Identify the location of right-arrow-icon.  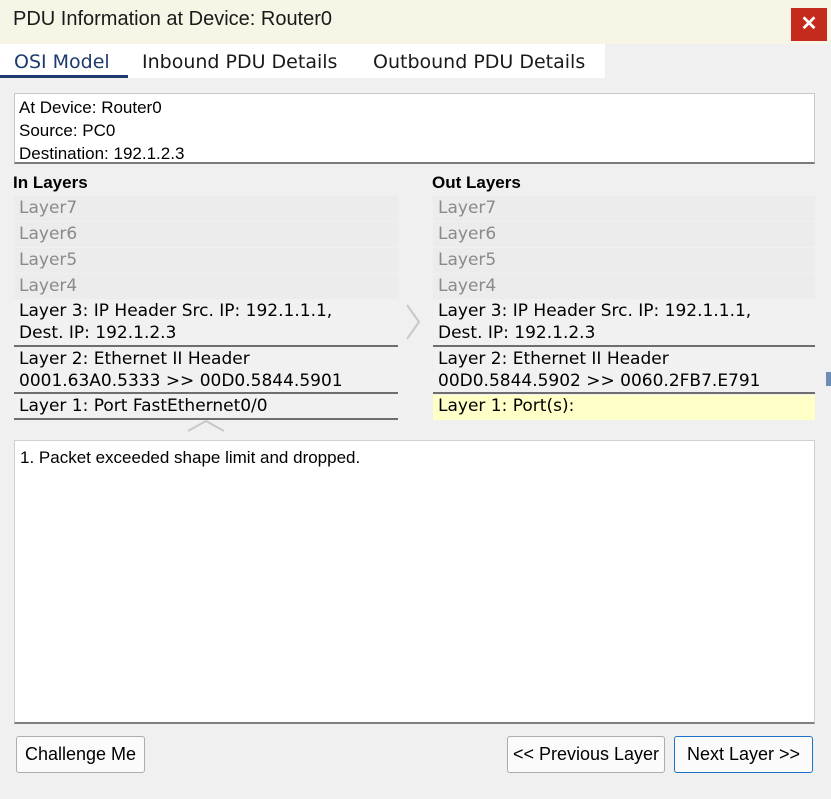
(413, 322).